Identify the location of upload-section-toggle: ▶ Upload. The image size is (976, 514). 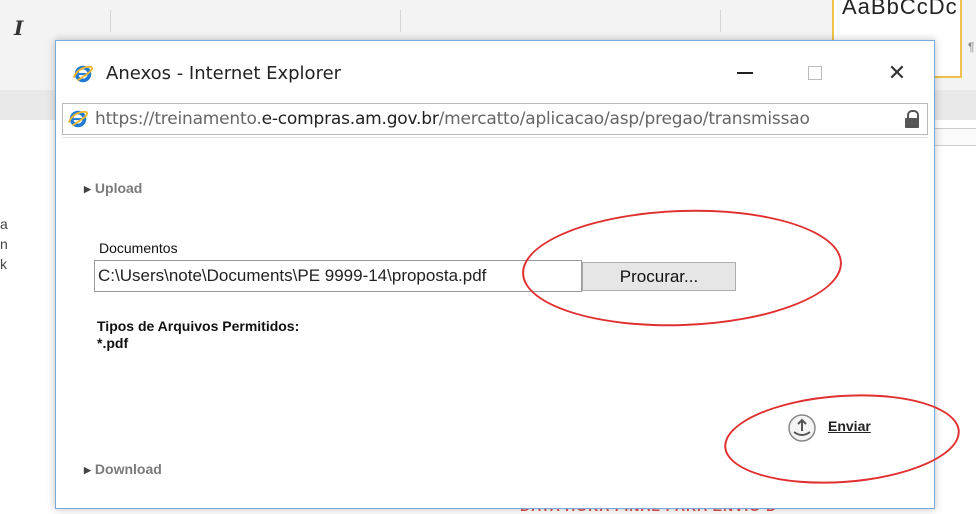
(113, 188).